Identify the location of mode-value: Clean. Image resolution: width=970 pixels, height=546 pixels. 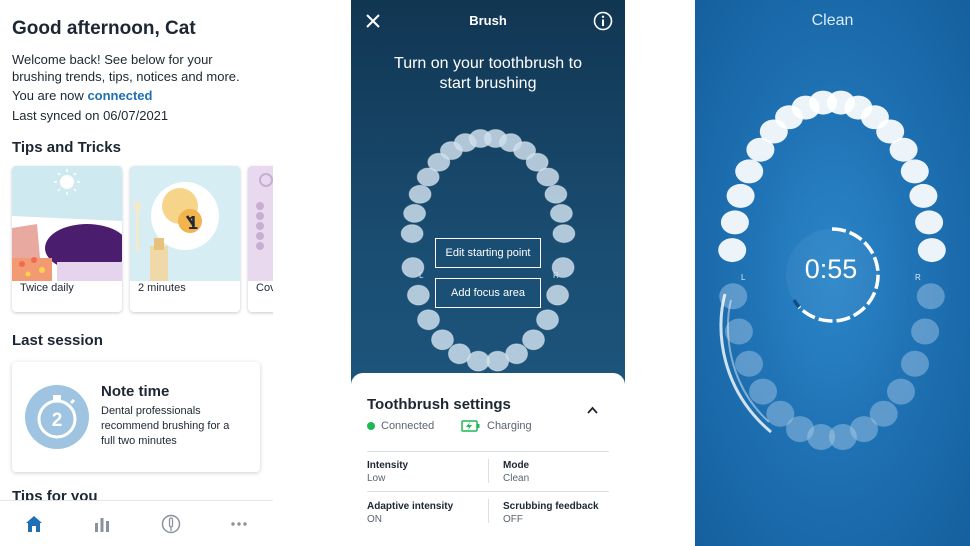
(516, 478).